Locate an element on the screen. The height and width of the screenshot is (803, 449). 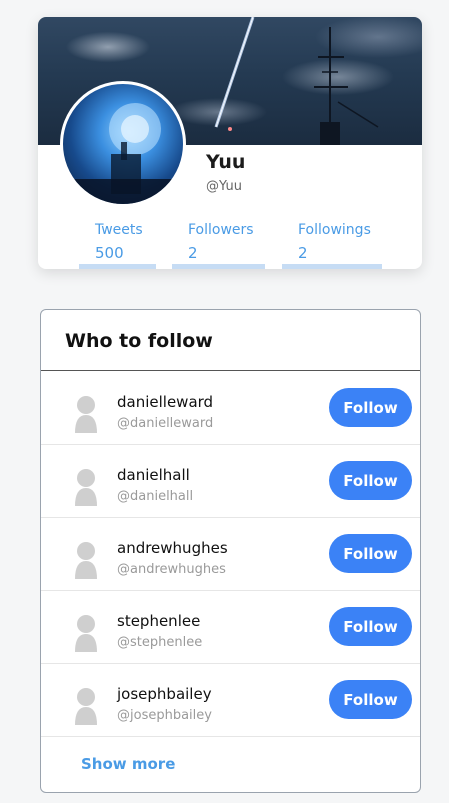
stat-tweets-underline is located at coordinates (117, 266).